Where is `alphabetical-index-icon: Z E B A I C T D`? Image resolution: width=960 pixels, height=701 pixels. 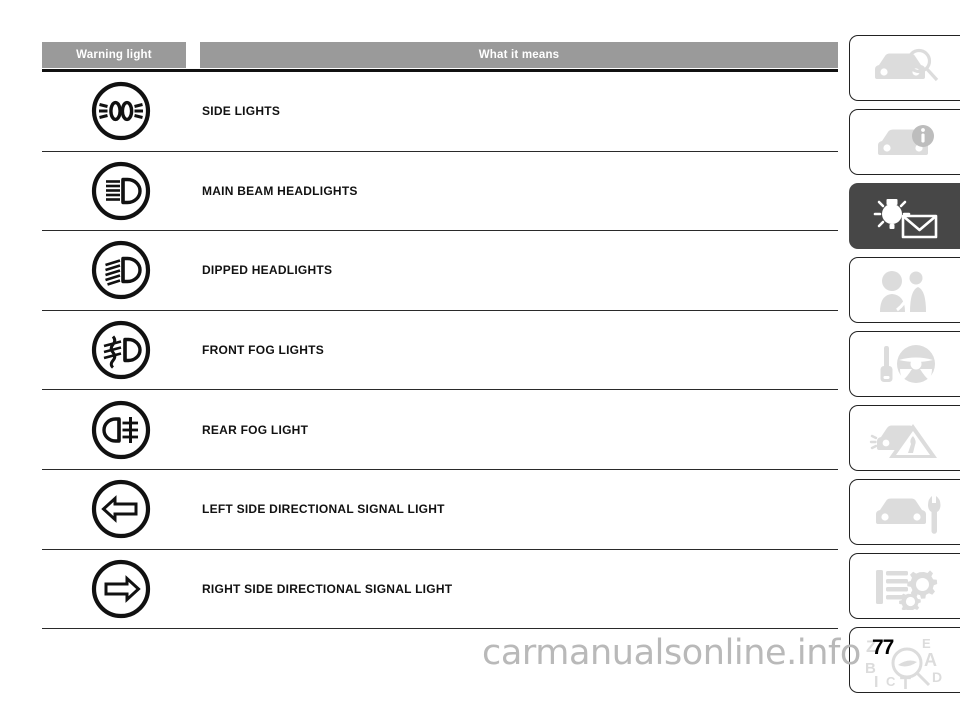
alphabetical-index-icon: Z E B A I C T D is located at coordinates (905, 660).